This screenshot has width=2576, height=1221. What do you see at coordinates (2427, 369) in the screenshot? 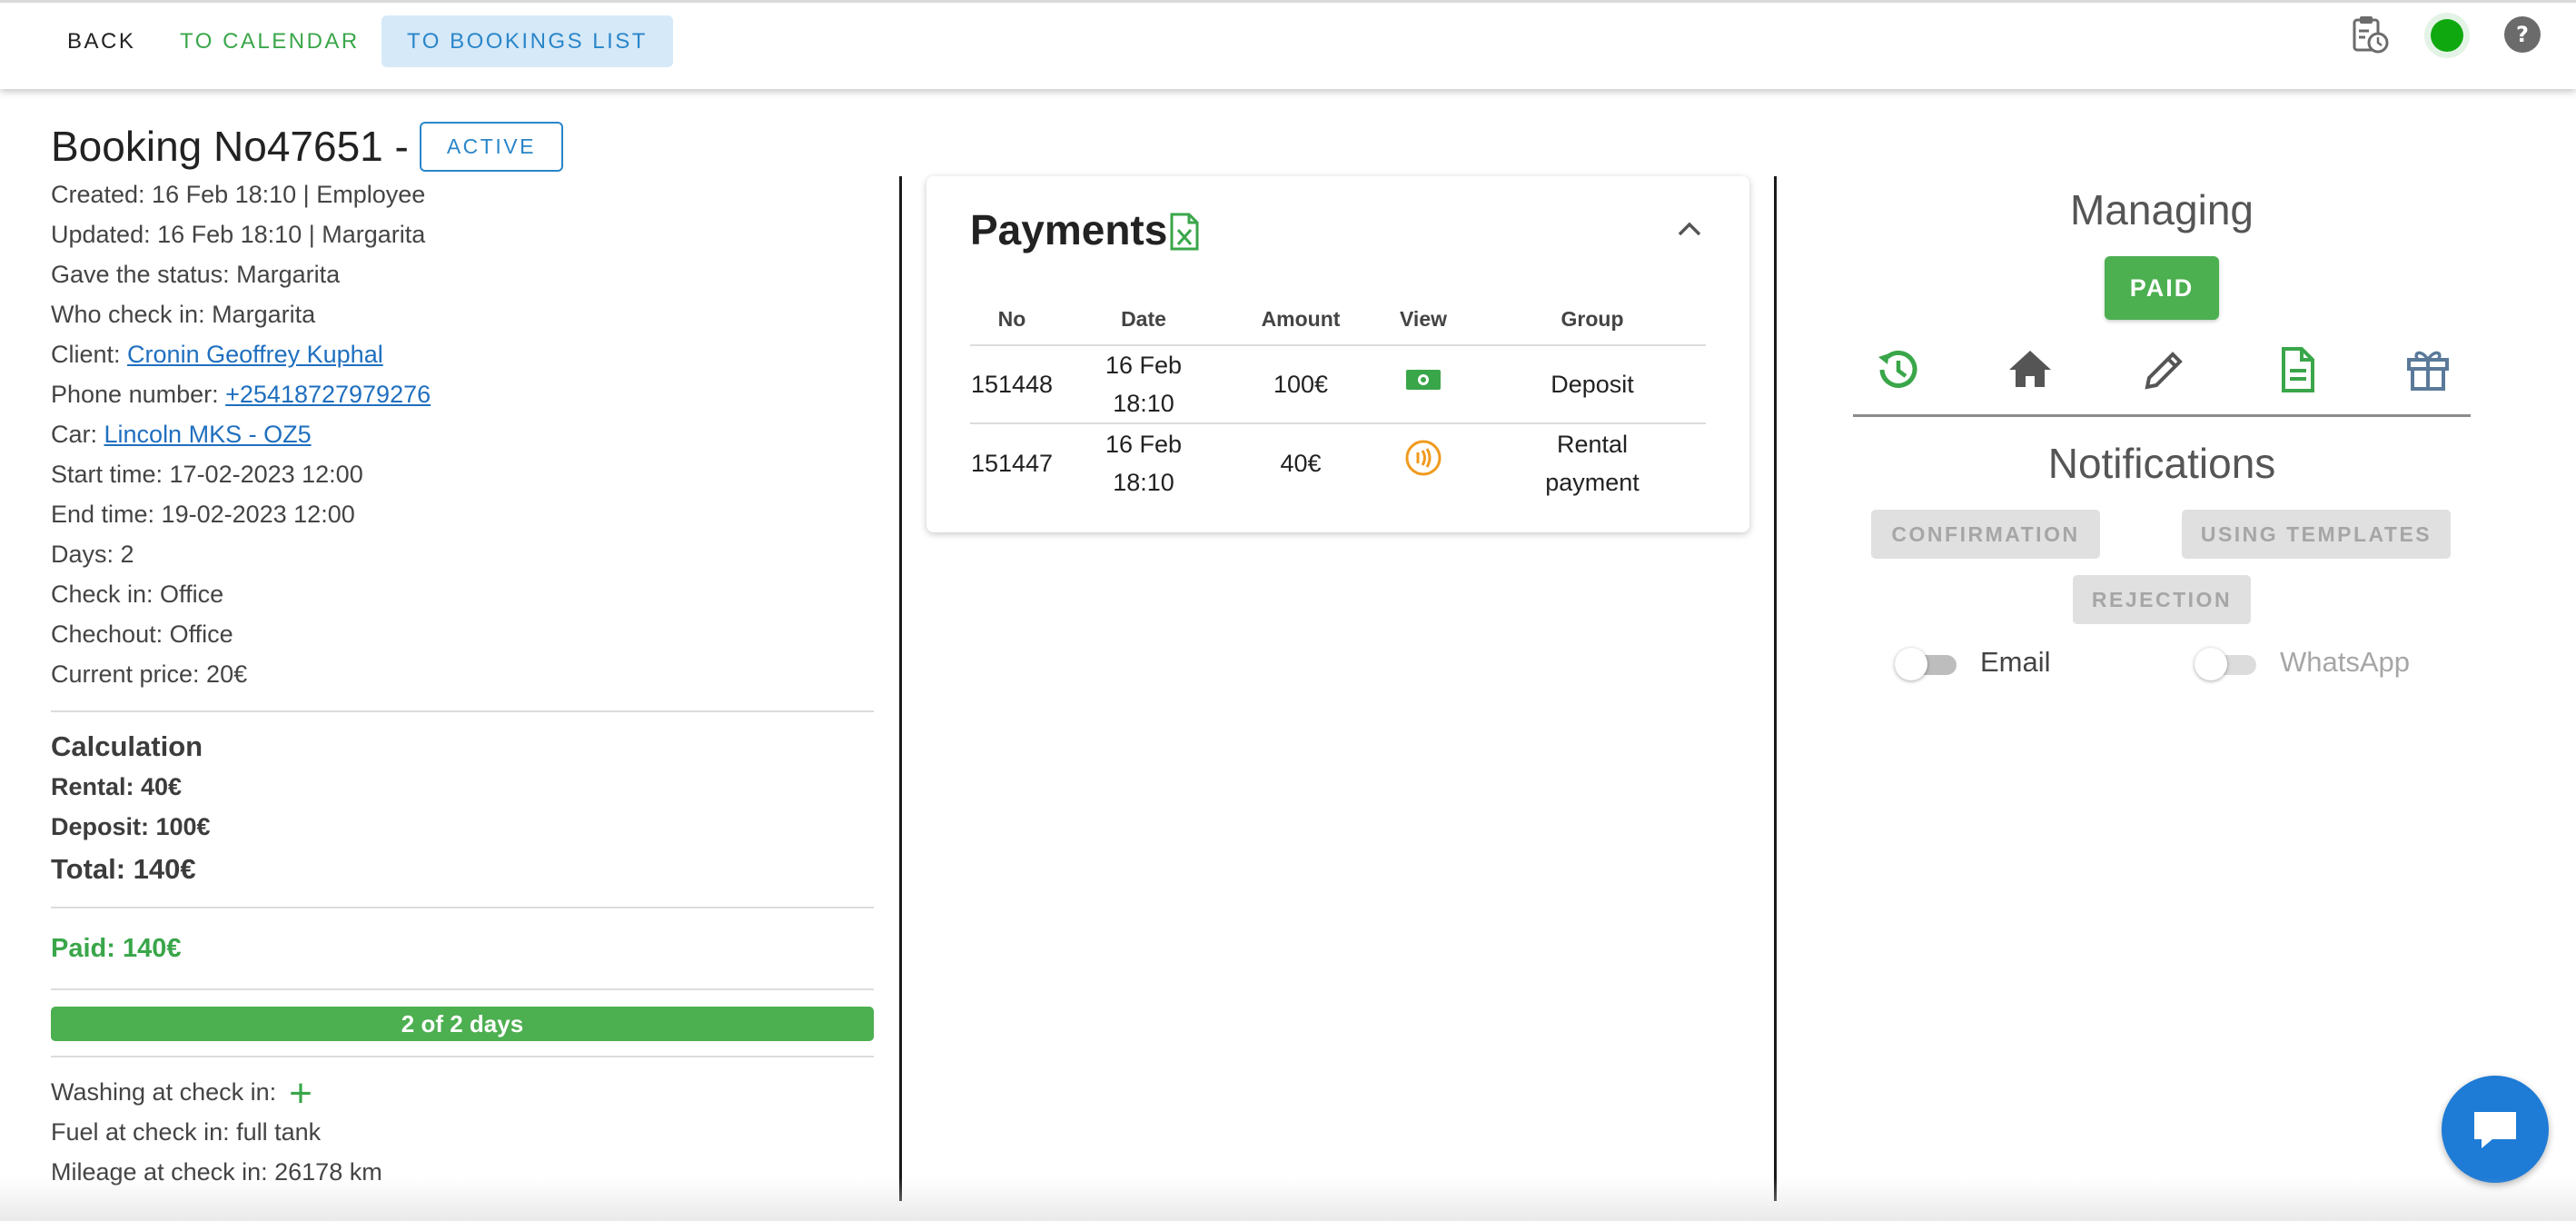
I see `gift-icon` at bounding box center [2427, 369].